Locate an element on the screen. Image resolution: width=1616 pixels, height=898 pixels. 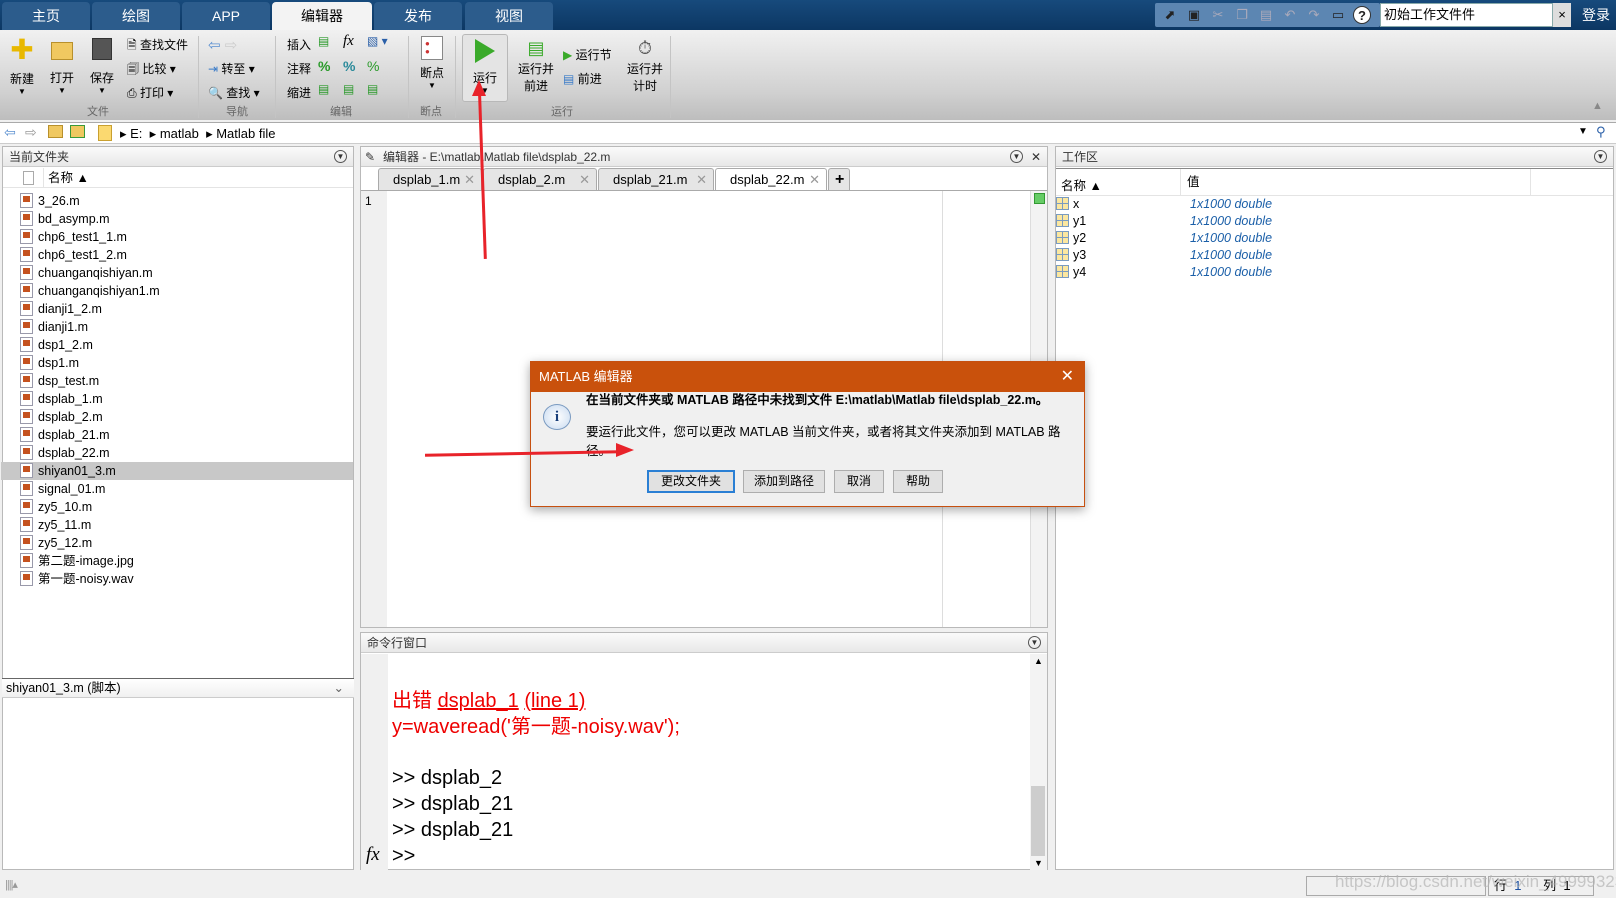
redo-icon: ↷ is located at coordinates (1314, 15).